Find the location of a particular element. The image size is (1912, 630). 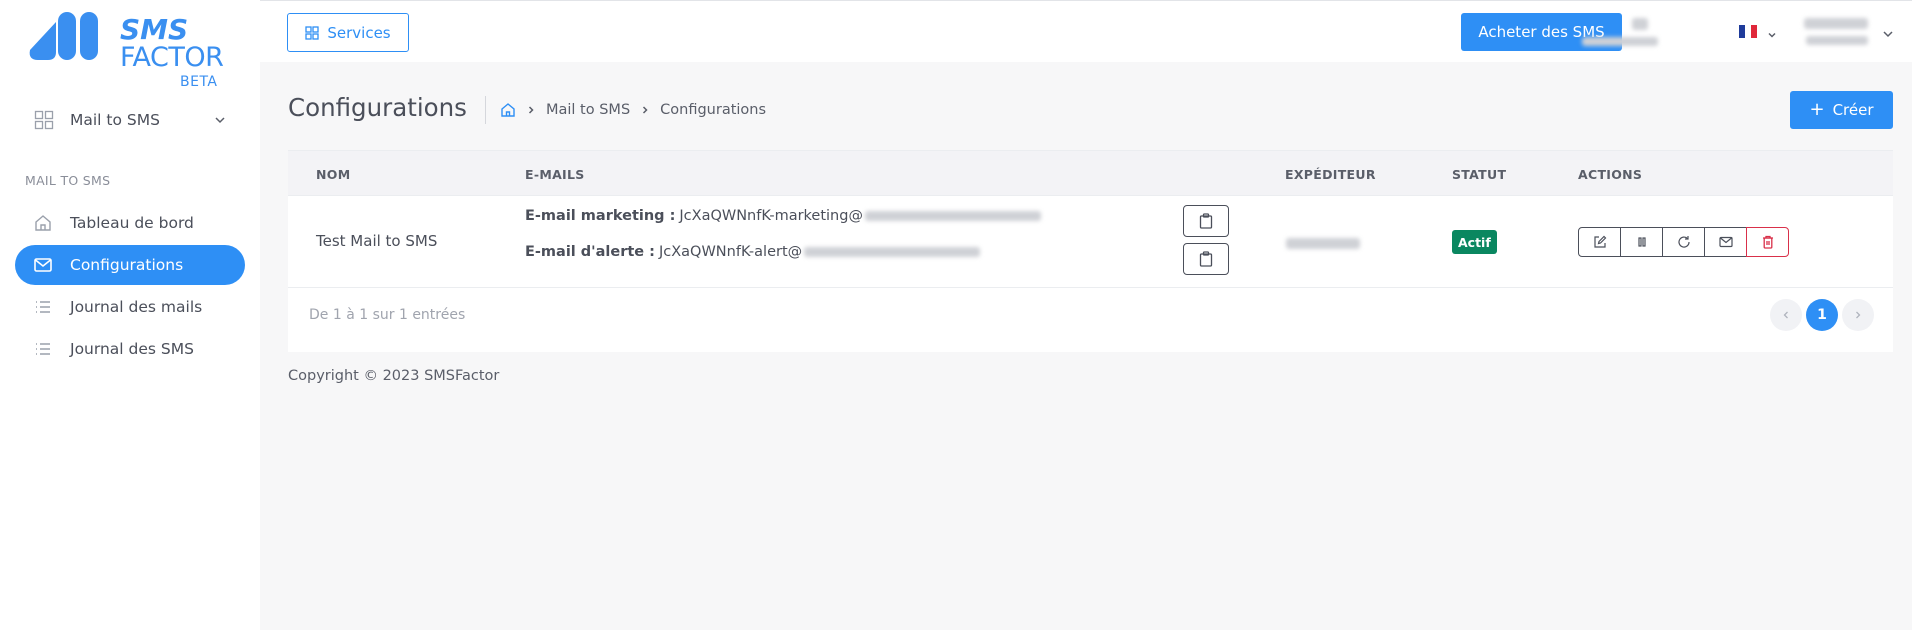

sidebar-item-journal-des-sms: Journal des SMS is located at coordinates (130, 349).